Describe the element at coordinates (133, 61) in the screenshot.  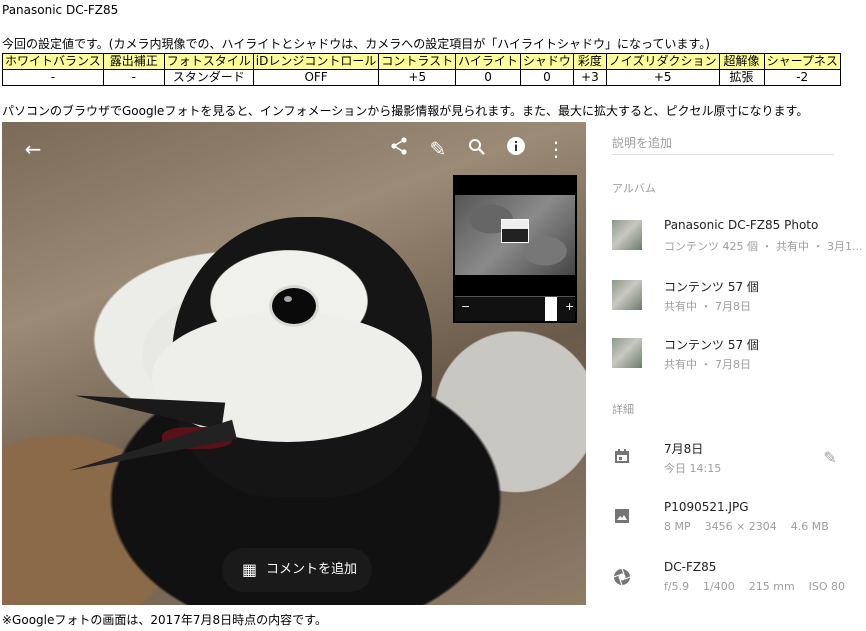
I see `settings-header-cell: 露出補正` at that location.